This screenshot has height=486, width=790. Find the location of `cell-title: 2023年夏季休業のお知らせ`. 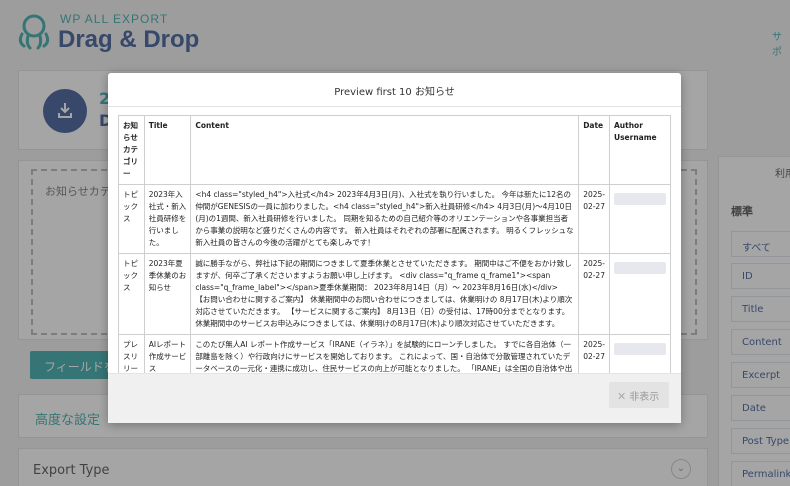

cell-title: 2023年夏季休業のお知らせ is located at coordinates (167, 294).